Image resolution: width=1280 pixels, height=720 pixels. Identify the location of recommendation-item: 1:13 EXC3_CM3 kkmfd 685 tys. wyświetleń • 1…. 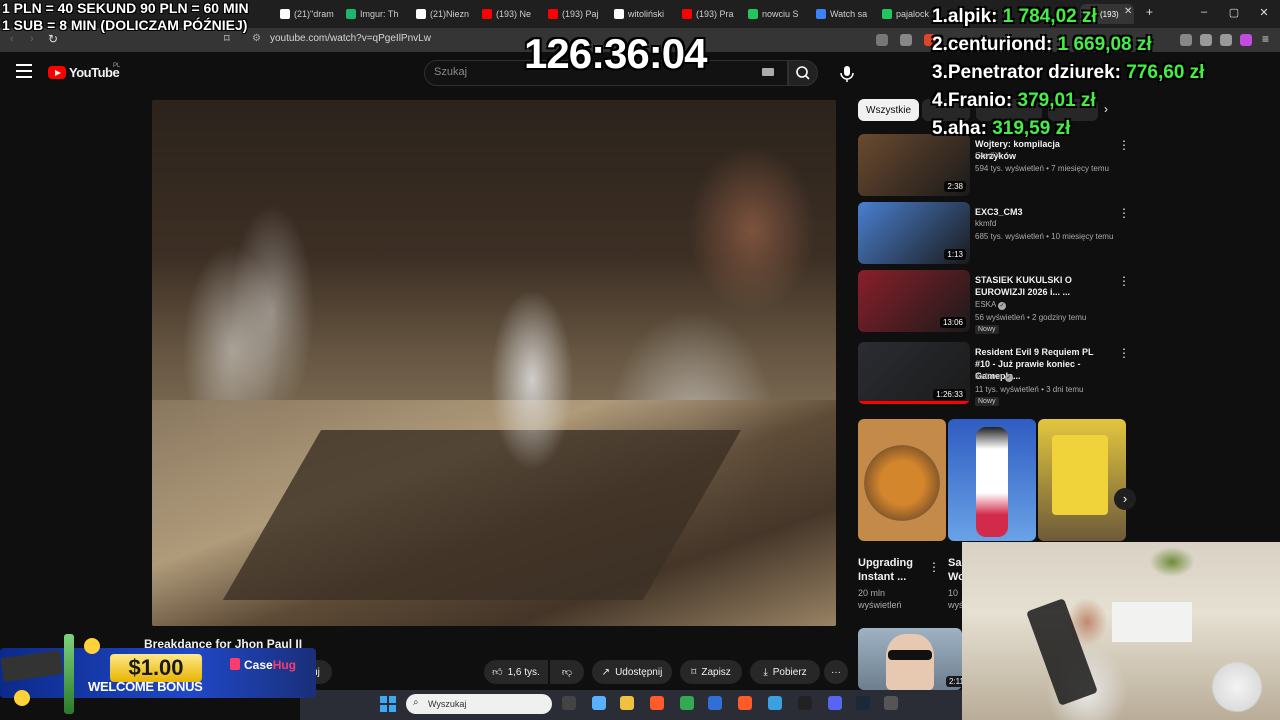
(994, 234).